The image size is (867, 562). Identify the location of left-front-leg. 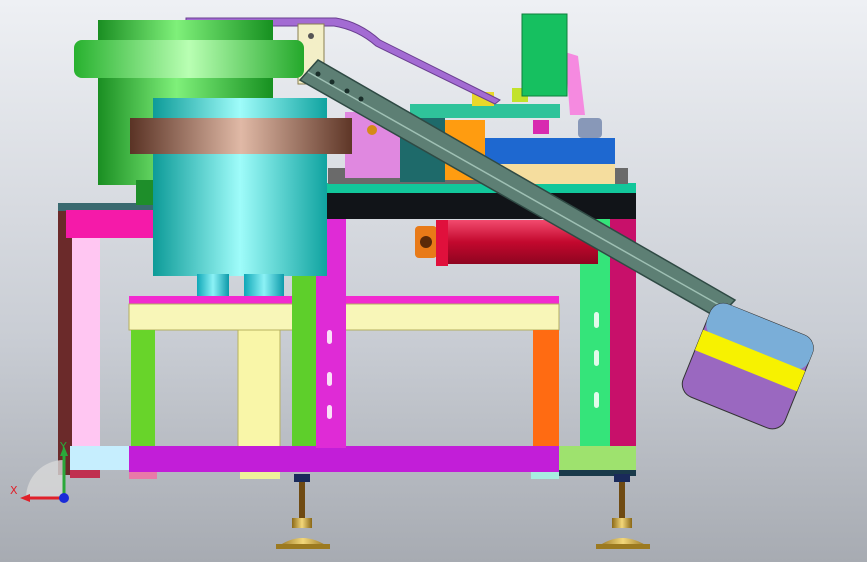
(86, 354).